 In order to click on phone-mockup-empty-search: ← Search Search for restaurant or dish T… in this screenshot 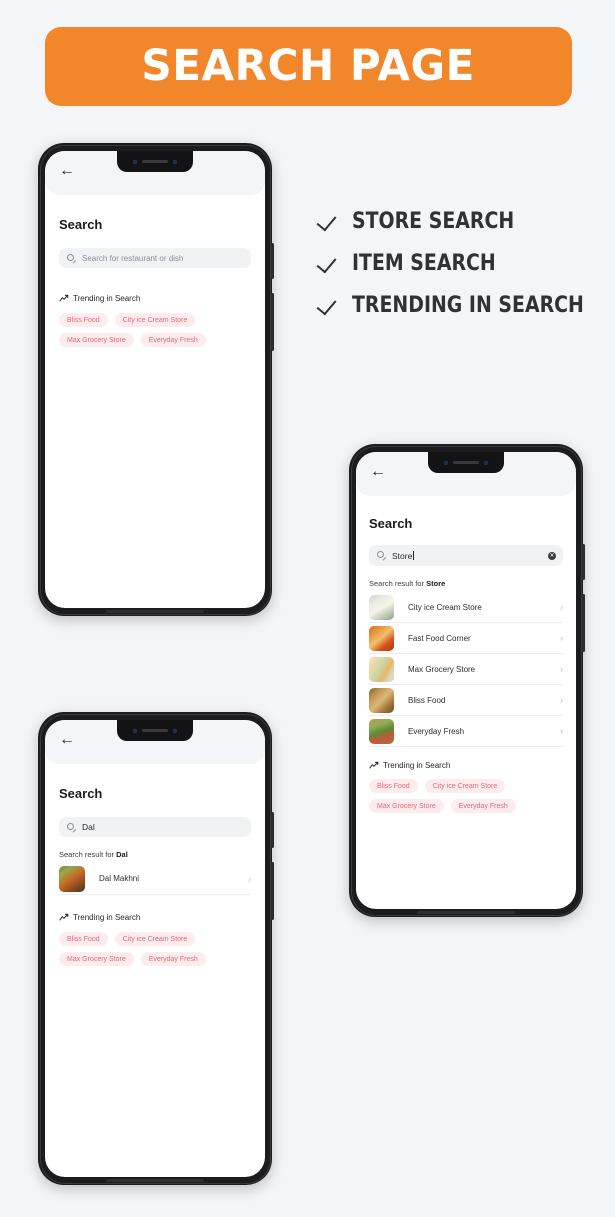, I will do `click(156, 379)`.